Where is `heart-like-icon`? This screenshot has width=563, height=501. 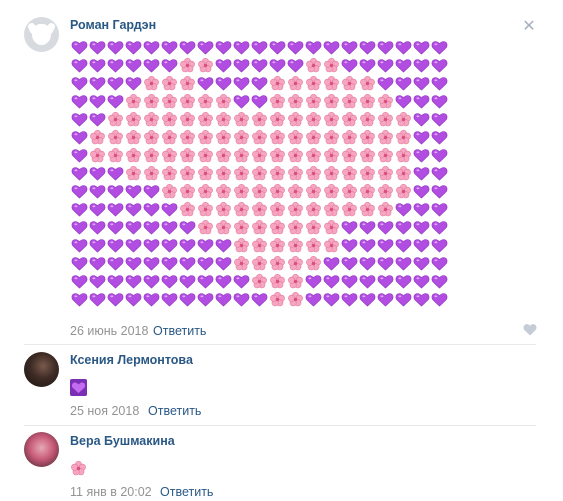 heart-like-icon is located at coordinates (530, 329).